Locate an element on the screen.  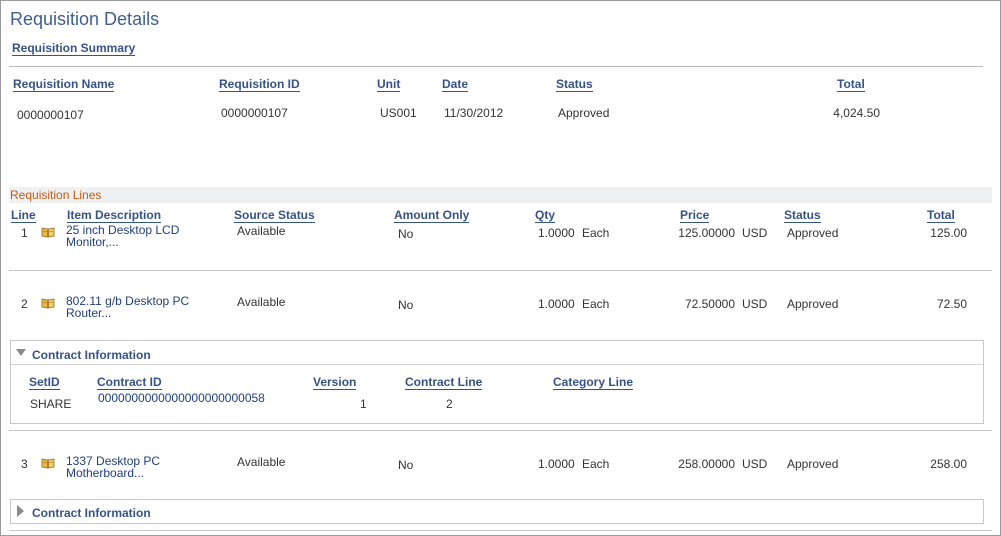
summary-unit: US001 is located at coordinates (398, 113).